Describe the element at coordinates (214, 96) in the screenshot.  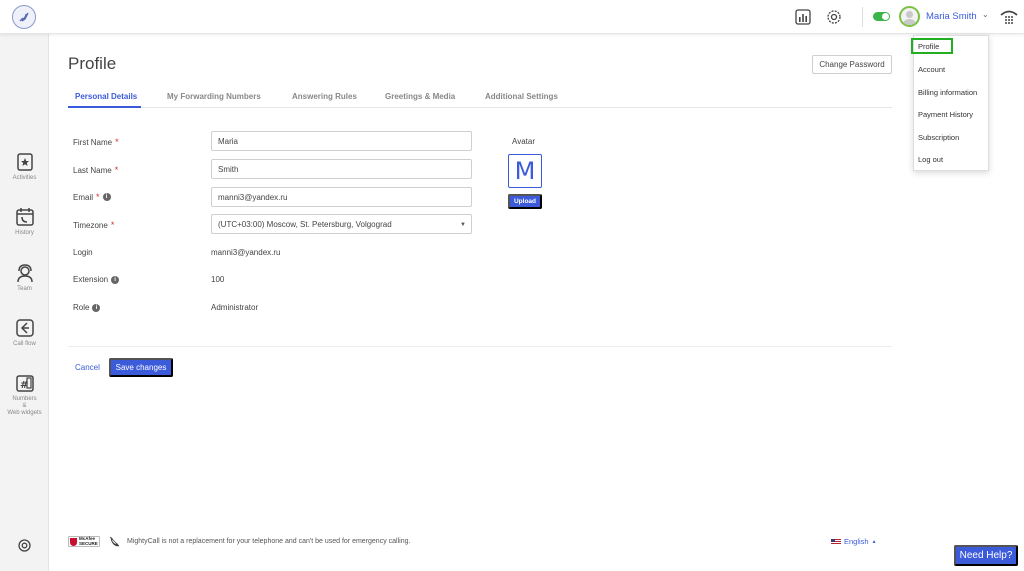
I see `tab-my-forwarding-numbers: My Forwarding Numbers` at that location.